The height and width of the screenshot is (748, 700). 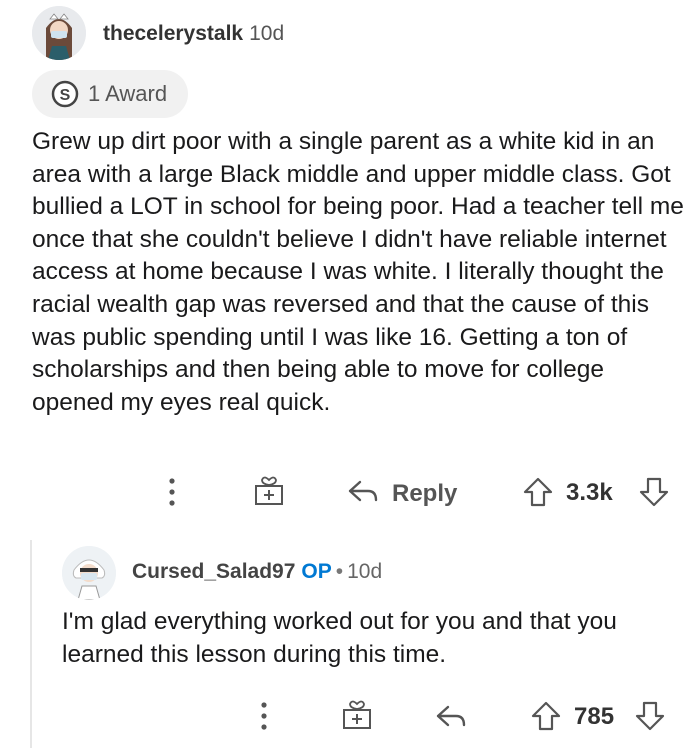 I want to click on svg-text: S, so click(x=65, y=95).